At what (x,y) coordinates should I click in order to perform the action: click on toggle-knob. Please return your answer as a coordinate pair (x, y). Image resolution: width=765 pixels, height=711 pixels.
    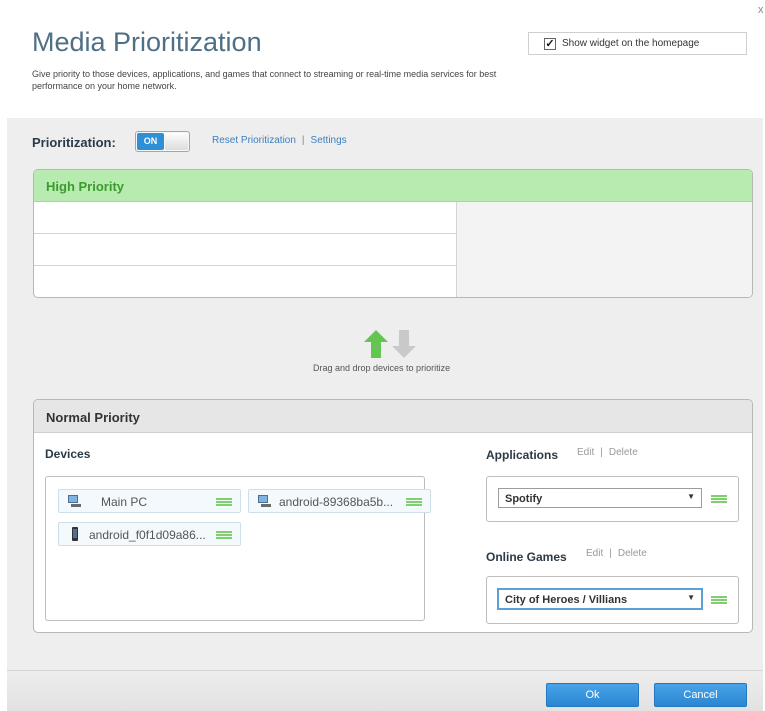
    Looking at the image, I should click on (176, 141).